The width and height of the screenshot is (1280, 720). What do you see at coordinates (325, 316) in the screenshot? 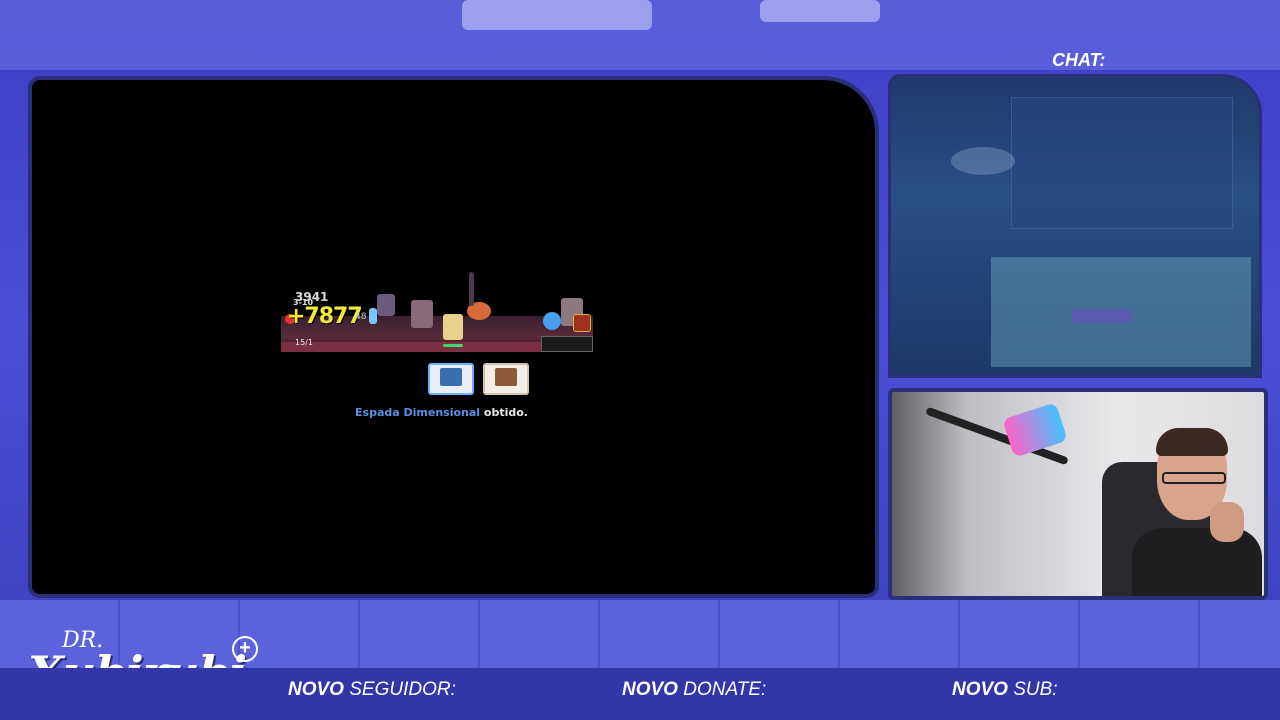
I see `damage-number-main: +7877` at bounding box center [325, 316].